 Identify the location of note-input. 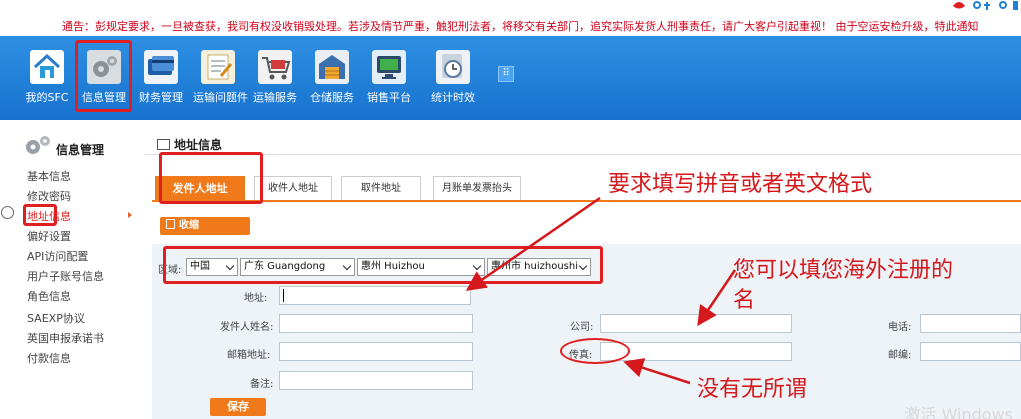
(376, 380).